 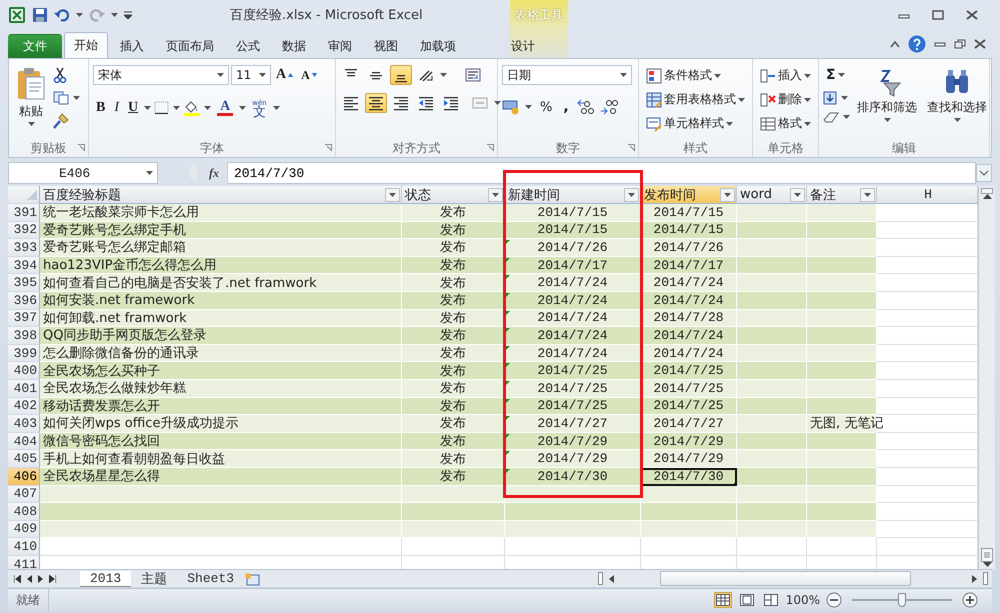 What do you see at coordinates (957, 102) in the screenshot?
I see `find-select-button: 查找和选择` at bounding box center [957, 102].